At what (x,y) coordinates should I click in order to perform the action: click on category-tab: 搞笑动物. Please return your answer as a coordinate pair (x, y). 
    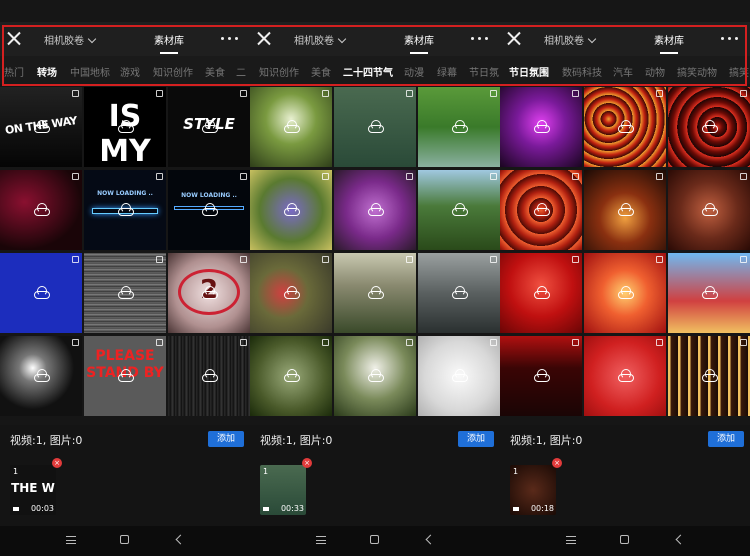
    Looking at the image, I should click on (697, 71).